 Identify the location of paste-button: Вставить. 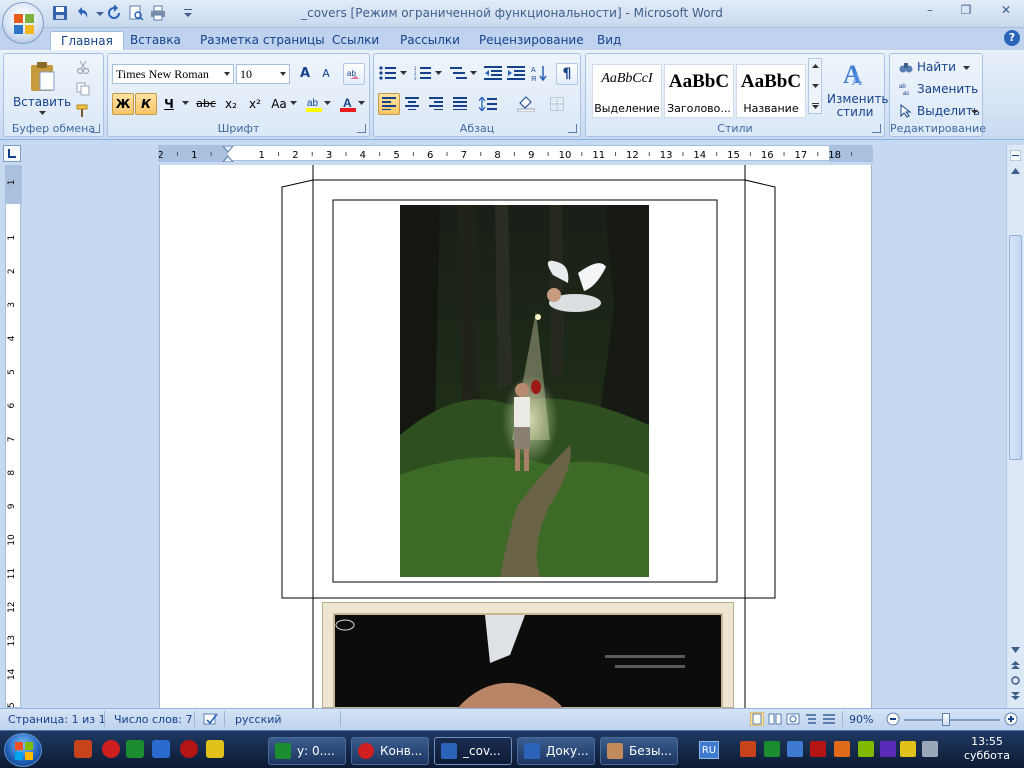
(41, 87).